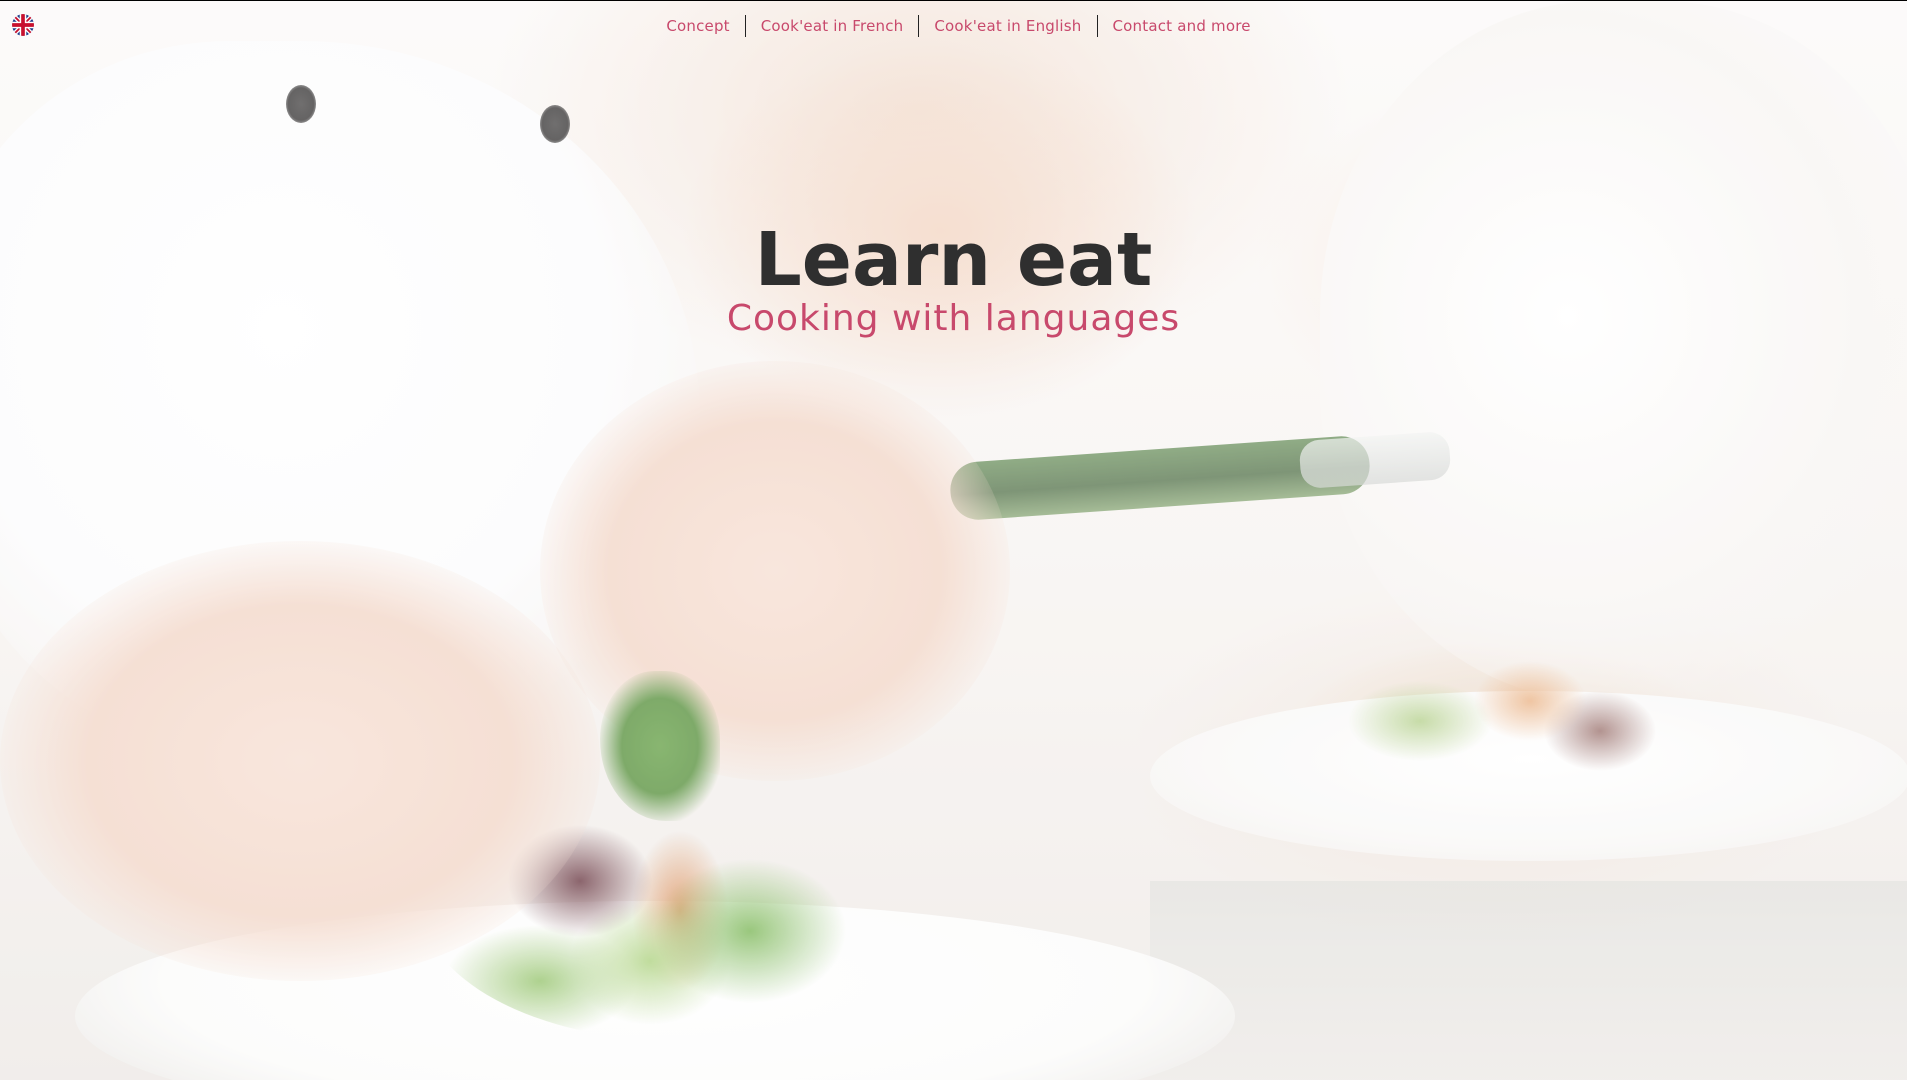 The image size is (1907, 1080). What do you see at coordinates (697, 26) in the screenshot?
I see `nav-link-concept: Concept` at bounding box center [697, 26].